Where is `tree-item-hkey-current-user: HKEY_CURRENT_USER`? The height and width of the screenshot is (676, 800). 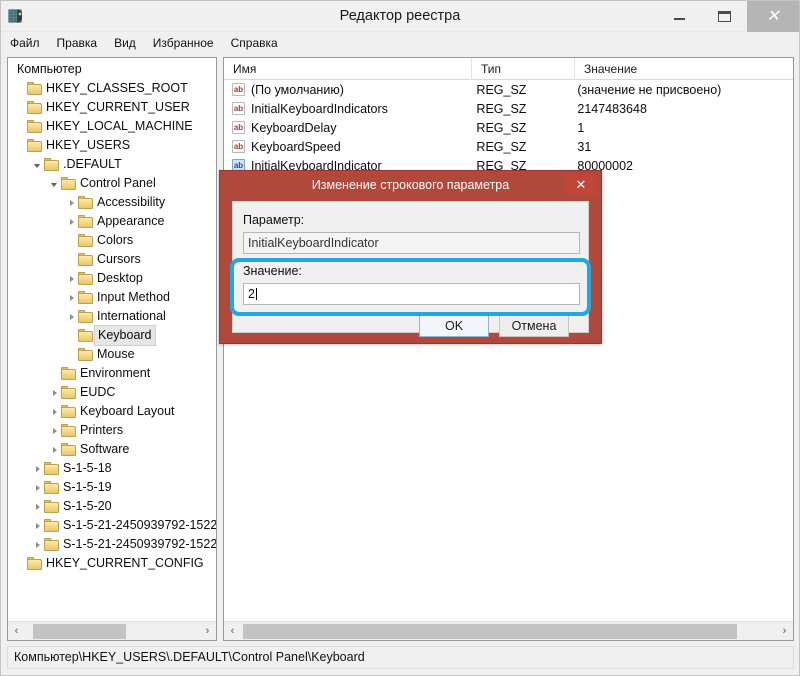
tree-item-hkey-current-user: HKEY_CURRENT_USER is located at coordinates (112, 107).